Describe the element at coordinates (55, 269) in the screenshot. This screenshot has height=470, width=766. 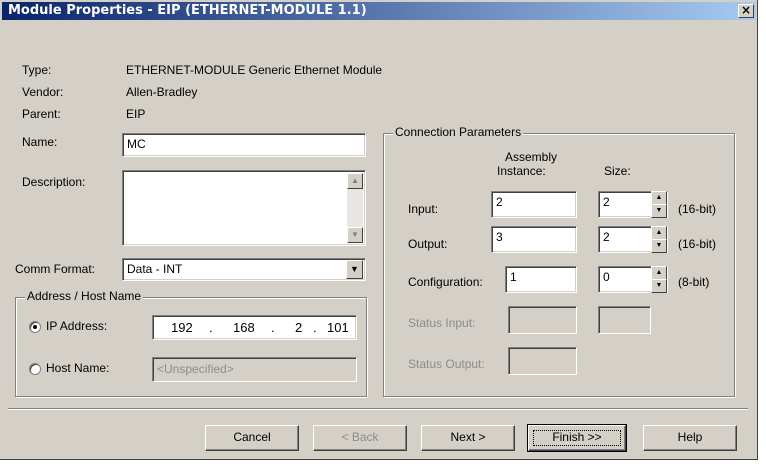
I see `comm-format-label: Comm Format:` at that location.